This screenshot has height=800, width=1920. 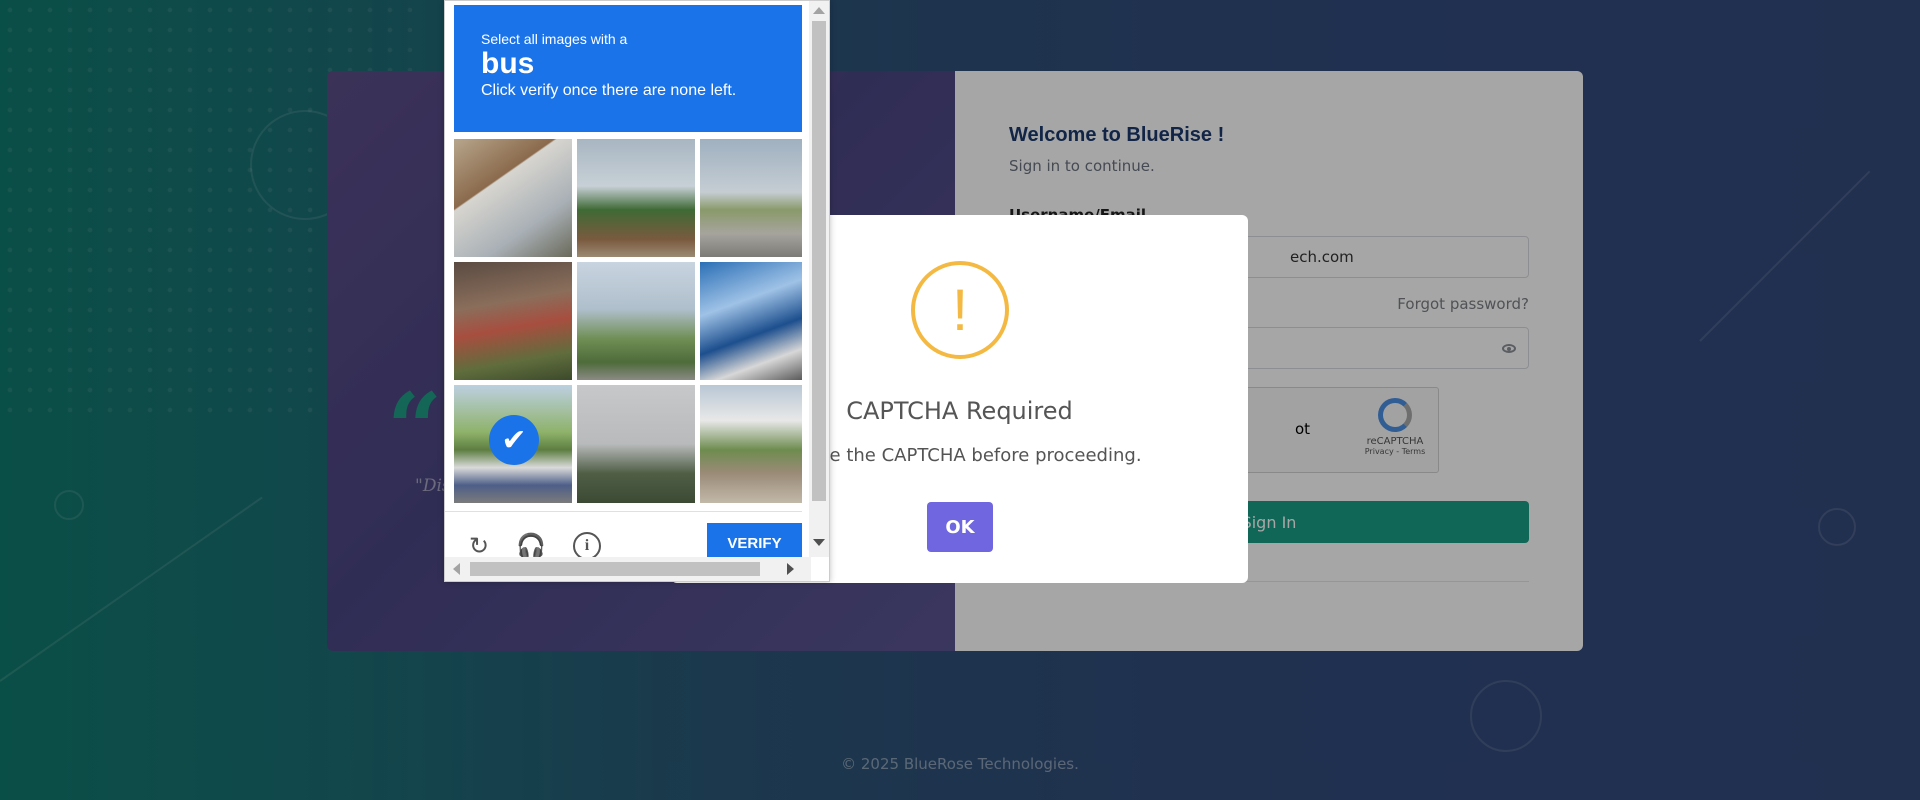 I want to click on scroll-left-icon, so click(x=456, y=569).